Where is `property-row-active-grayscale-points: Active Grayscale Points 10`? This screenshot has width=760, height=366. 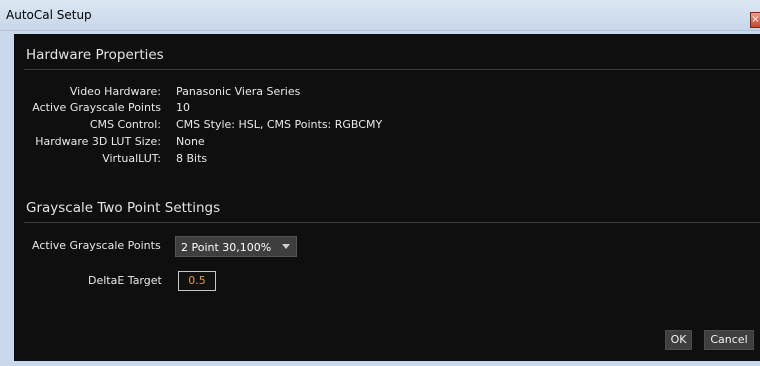
property-row-active-grayscale-points: Active Grayscale Points 10 is located at coordinates (274, 109).